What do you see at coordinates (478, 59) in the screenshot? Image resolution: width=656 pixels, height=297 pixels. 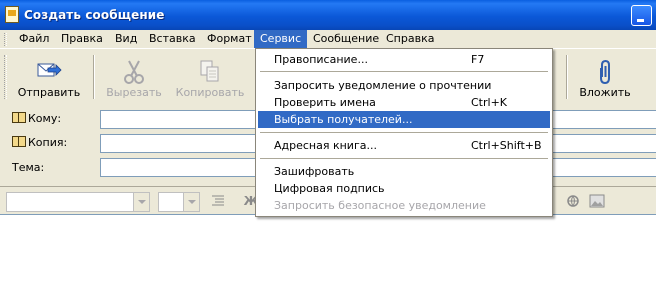 I see `menu-item-shortcut: F7` at bounding box center [478, 59].